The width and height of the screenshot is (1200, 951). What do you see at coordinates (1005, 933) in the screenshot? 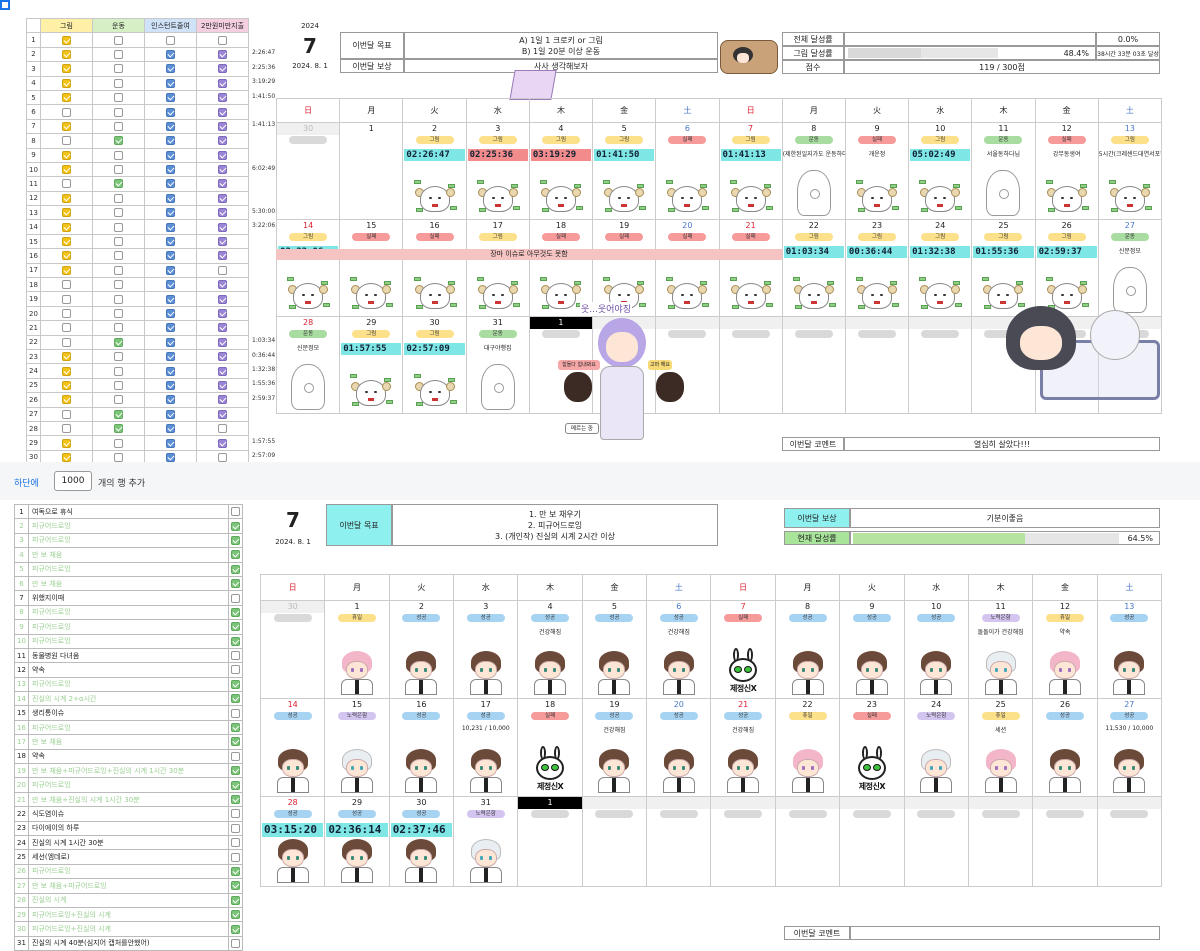
I see `bottom-comment-text` at bounding box center [1005, 933].